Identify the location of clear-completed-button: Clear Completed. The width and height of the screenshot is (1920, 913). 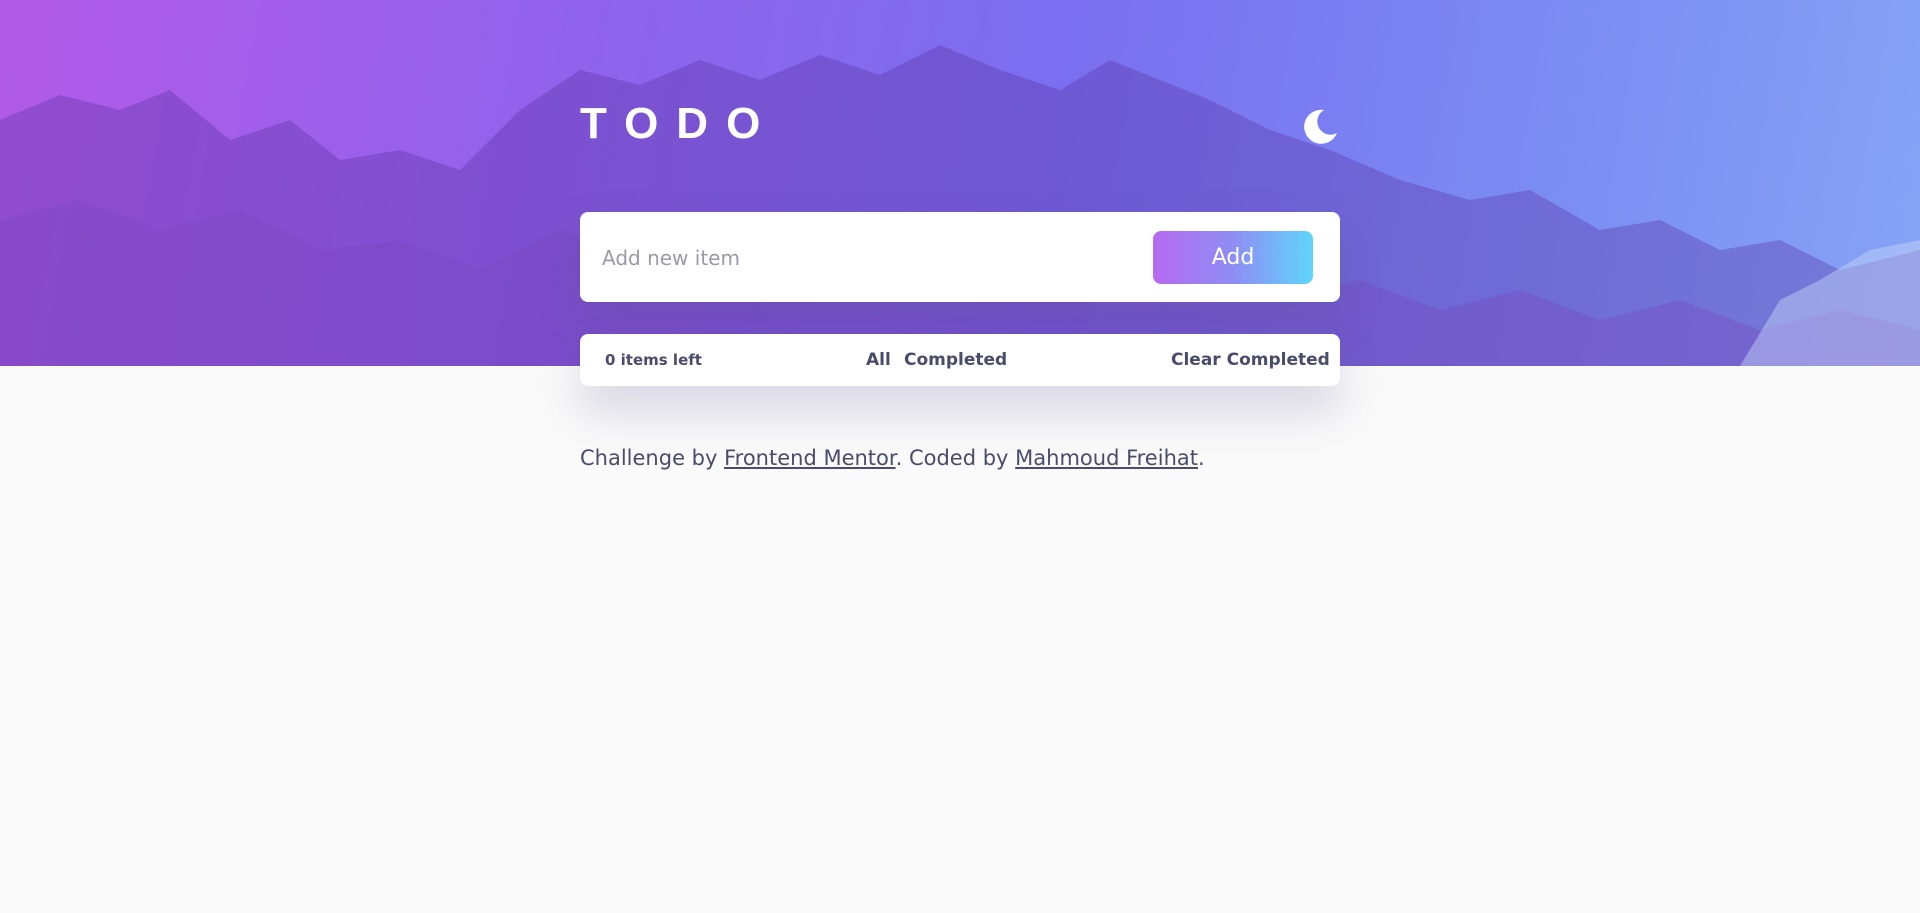
(1250, 360).